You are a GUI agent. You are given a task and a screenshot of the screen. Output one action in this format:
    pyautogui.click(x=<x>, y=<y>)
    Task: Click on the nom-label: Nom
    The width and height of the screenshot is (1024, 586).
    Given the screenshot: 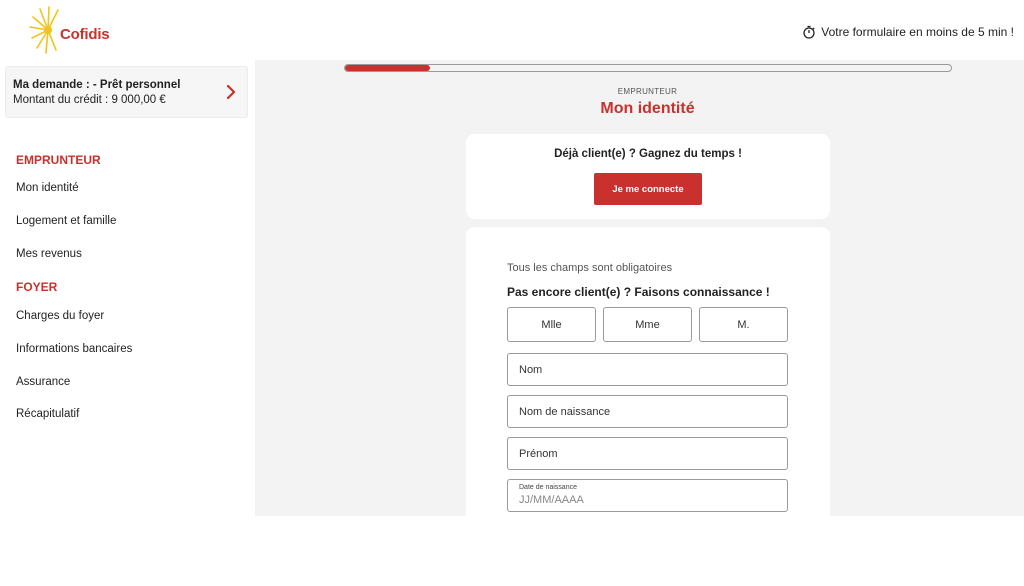 What is the action you would take?
    pyautogui.click(x=531, y=370)
    